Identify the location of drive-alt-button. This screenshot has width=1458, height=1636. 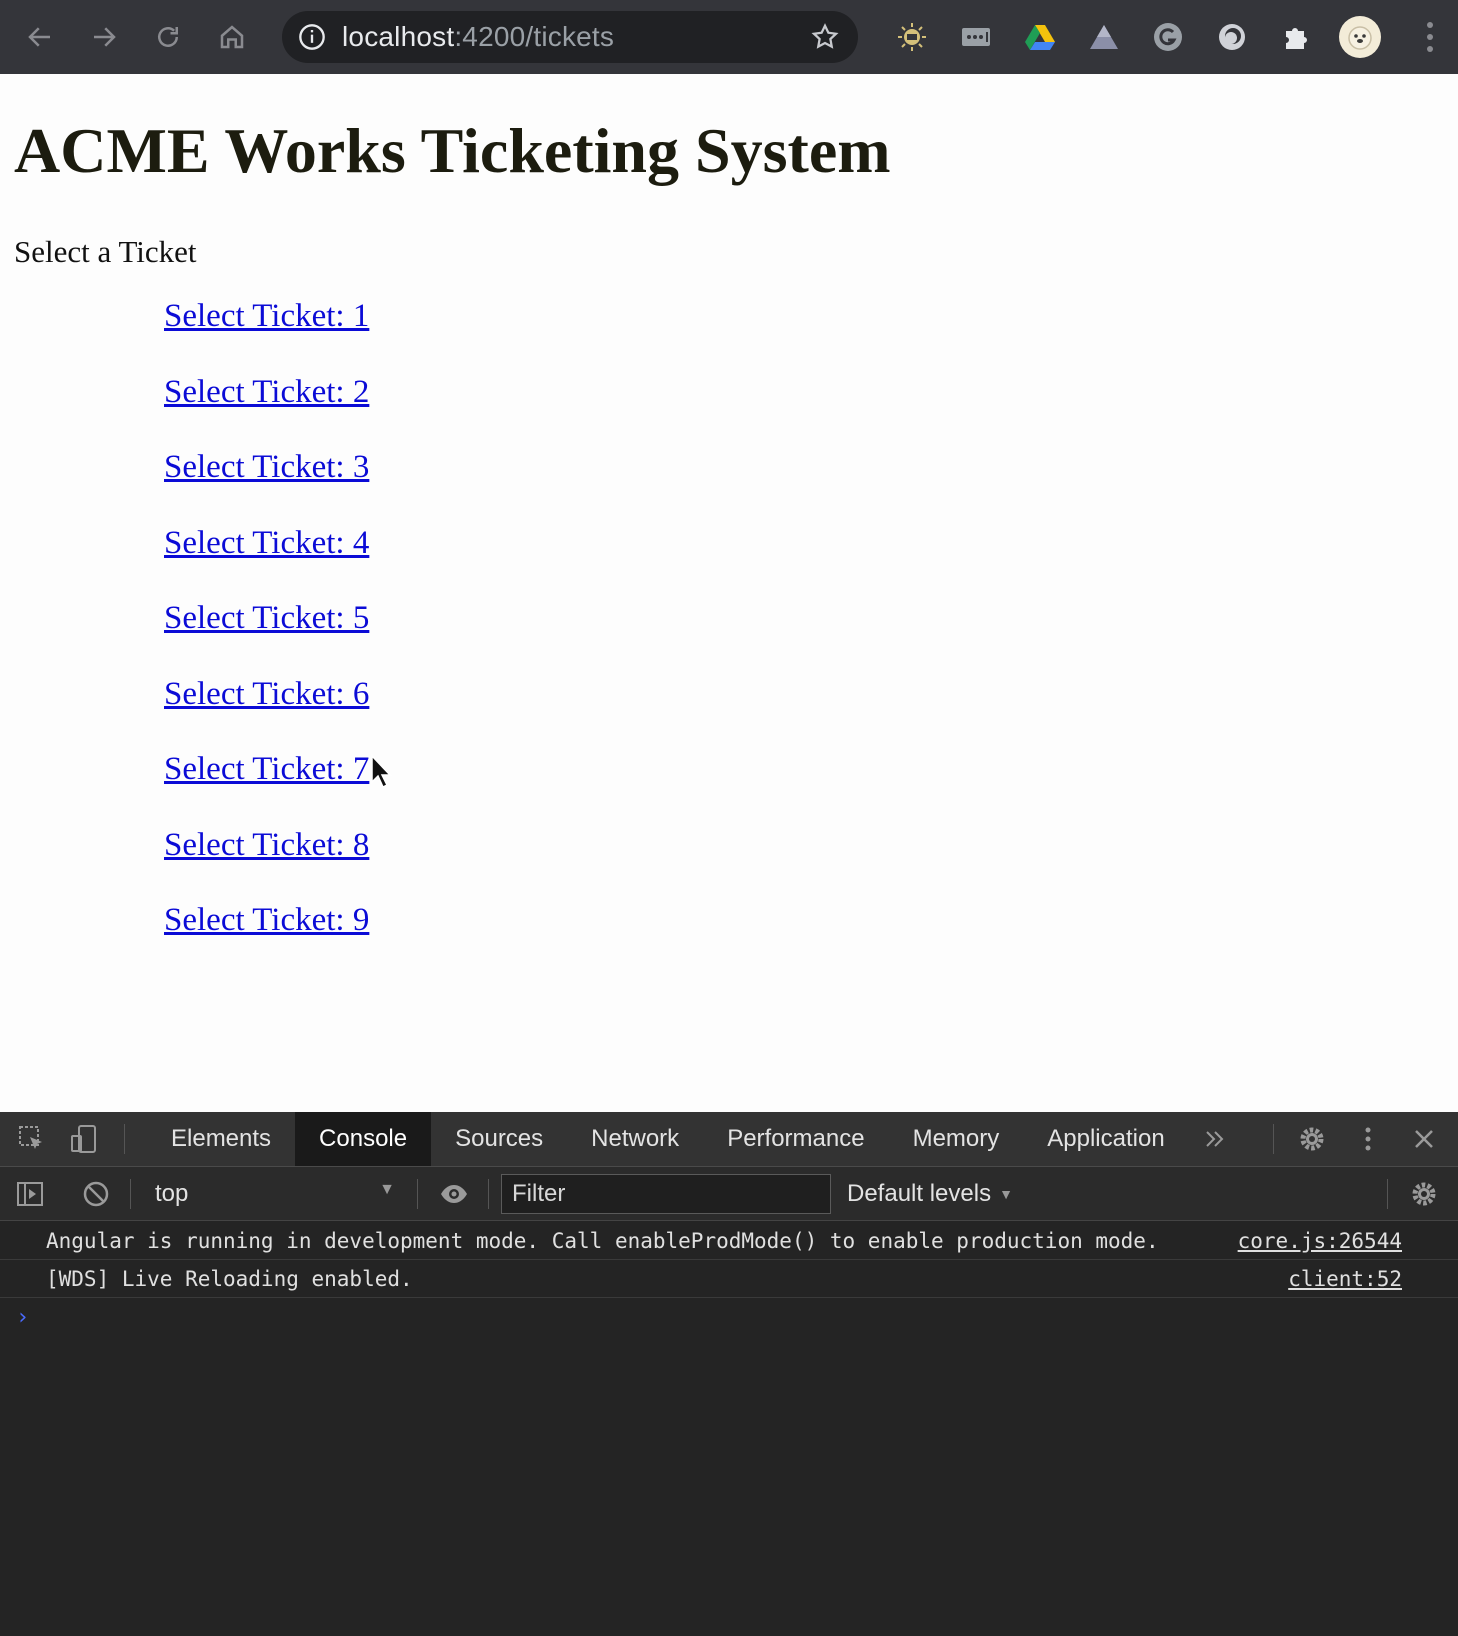
(1104, 37).